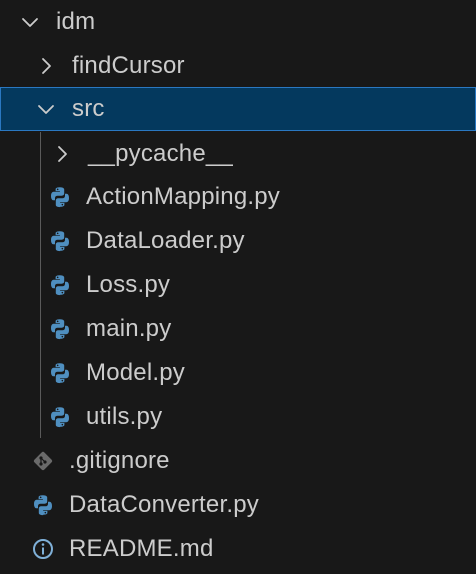  I want to click on tree-item-label: ActionMapping.py, so click(183, 196).